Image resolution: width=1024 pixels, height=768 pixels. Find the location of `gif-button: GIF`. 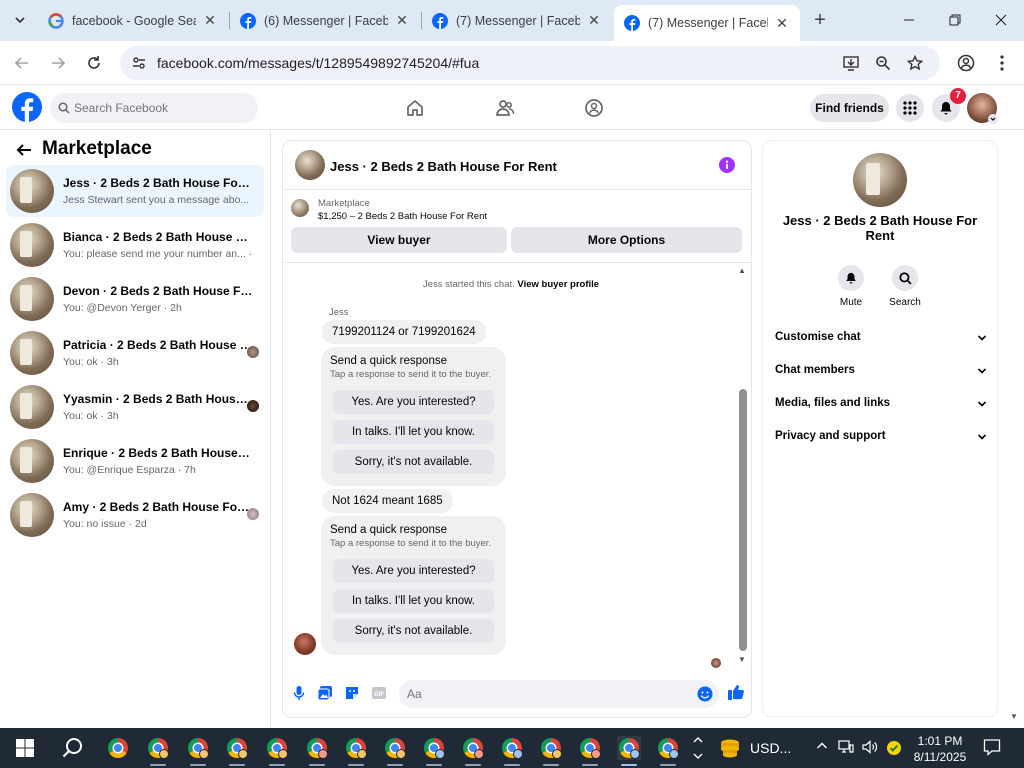

gif-button: GIF is located at coordinates (379, 693).